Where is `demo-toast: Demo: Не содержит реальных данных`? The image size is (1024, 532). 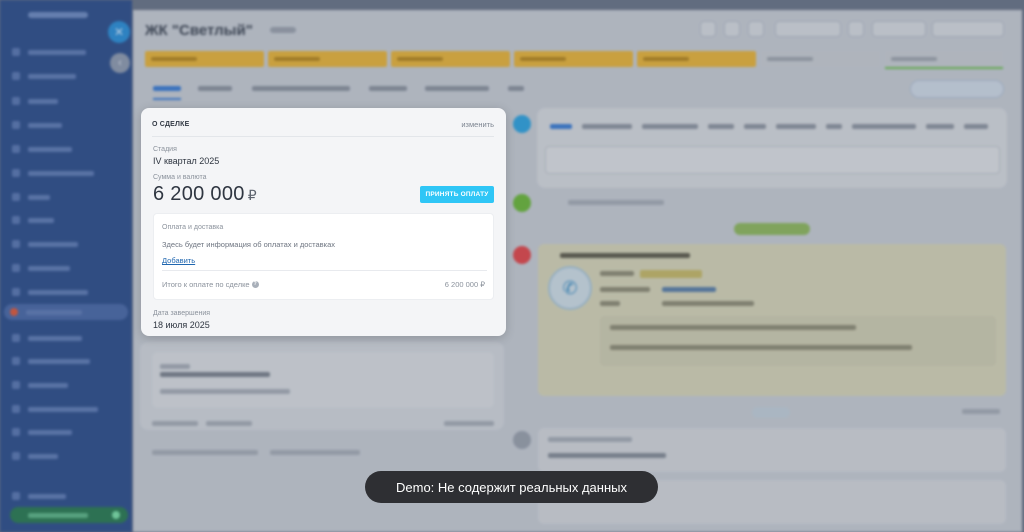 demo-toast: Demo: Не содержит реальных данных is located at coordinates (511, 487).